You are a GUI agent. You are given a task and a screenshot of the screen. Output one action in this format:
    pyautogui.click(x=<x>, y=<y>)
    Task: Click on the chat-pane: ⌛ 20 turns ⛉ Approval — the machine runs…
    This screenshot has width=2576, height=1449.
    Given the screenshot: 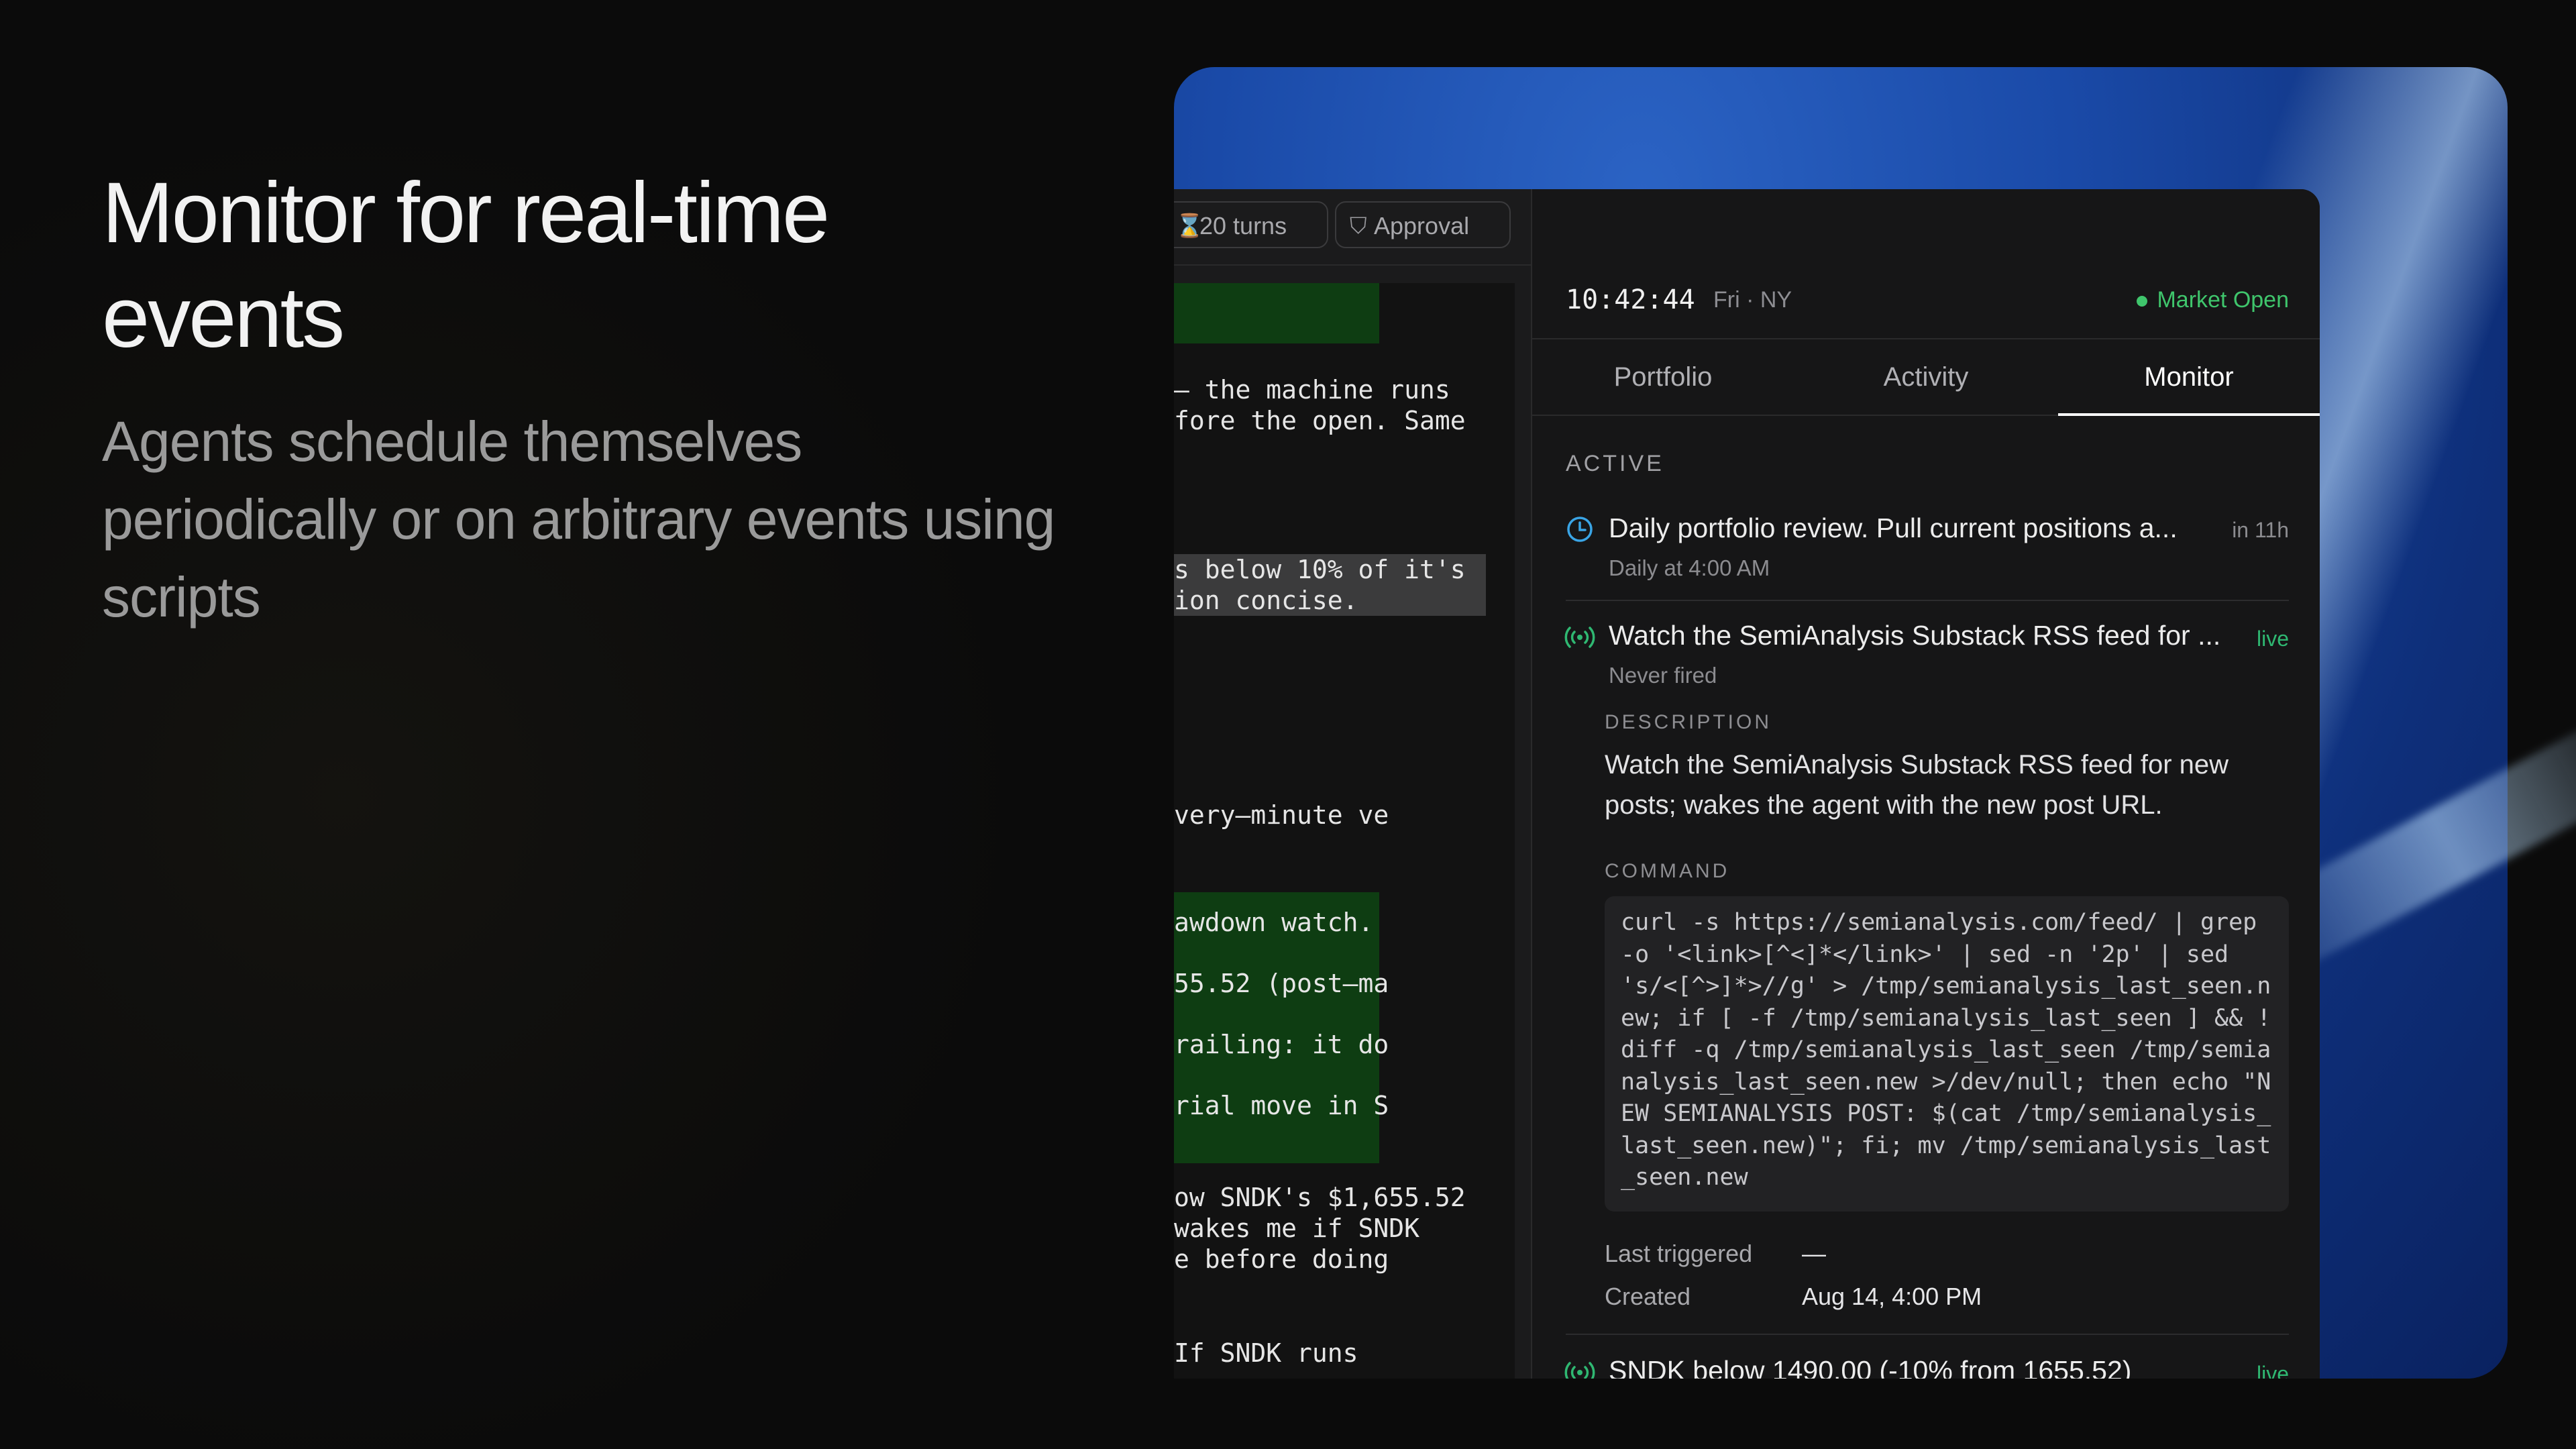 What is the action you would take?
    pyautogui.click(x=1353, y=784)
    